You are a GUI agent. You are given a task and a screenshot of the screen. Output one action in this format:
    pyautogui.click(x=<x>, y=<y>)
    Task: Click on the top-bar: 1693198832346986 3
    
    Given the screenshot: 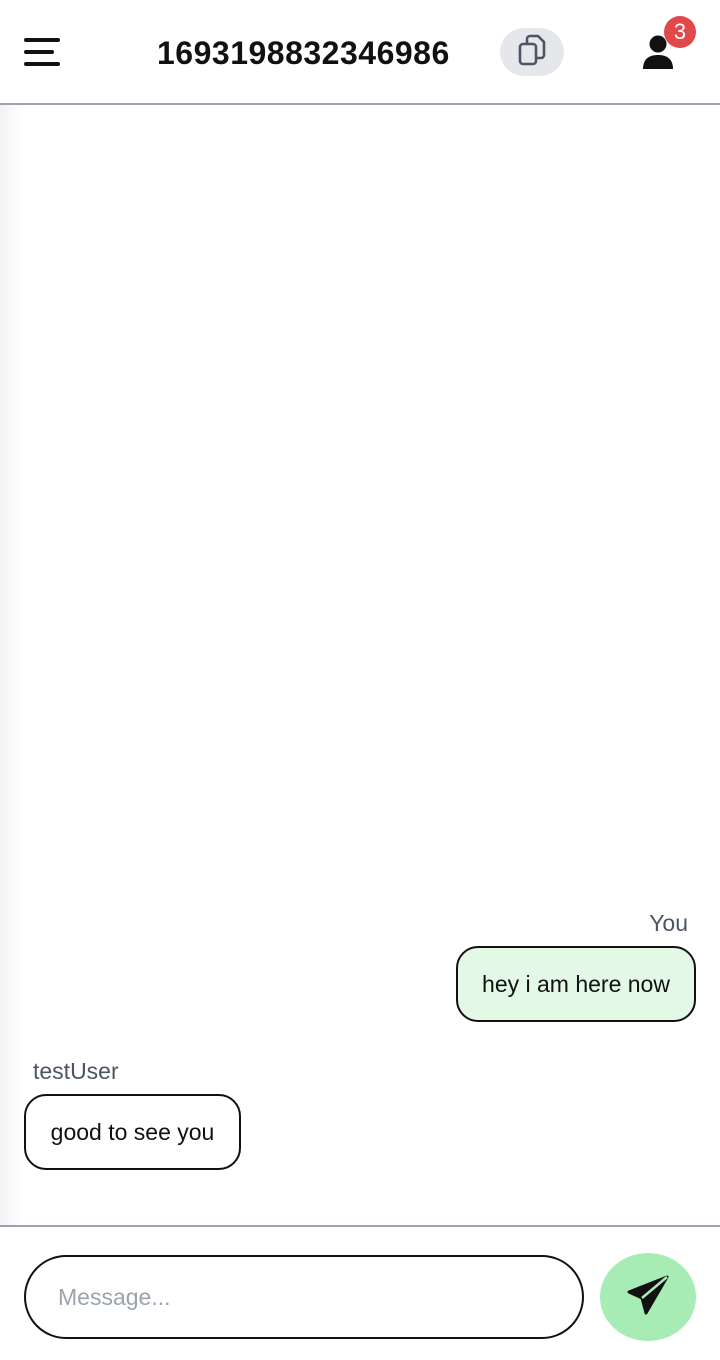 What is the action you would take?
    pyautogui.click(x=360, y=52)
    